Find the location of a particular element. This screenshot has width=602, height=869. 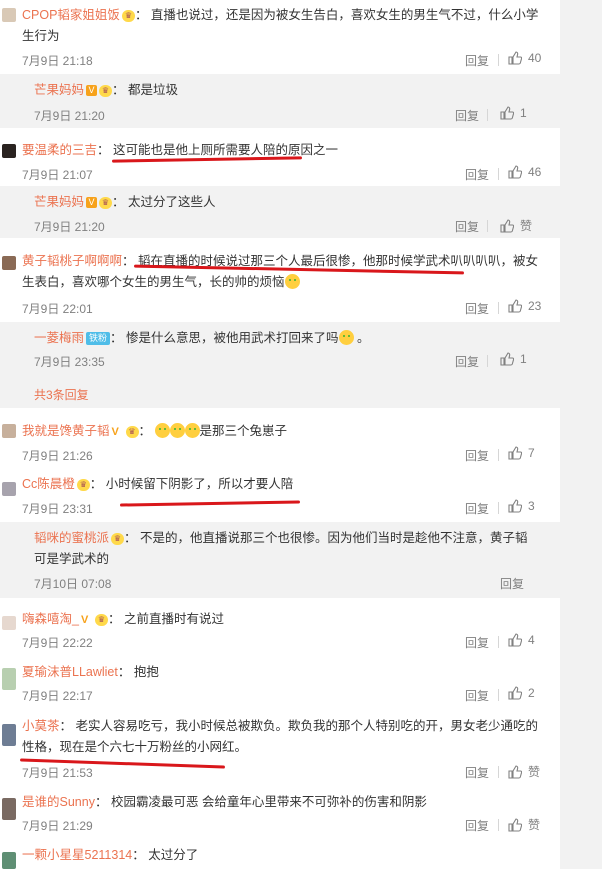

comment-text: 我就是馋黄子韬 V ♛： 是那三个兔崽子 is located at coordinates (155, 430).